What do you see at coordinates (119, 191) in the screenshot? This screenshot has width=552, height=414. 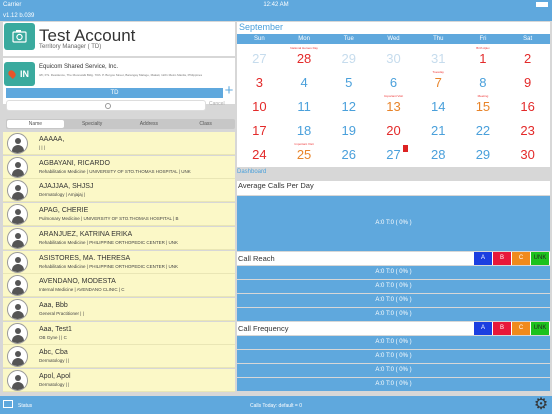 I see `list-item: AJAJJAA, SHJSJ Dermatology | Amjajaj |` at bounding box center [119, 191].